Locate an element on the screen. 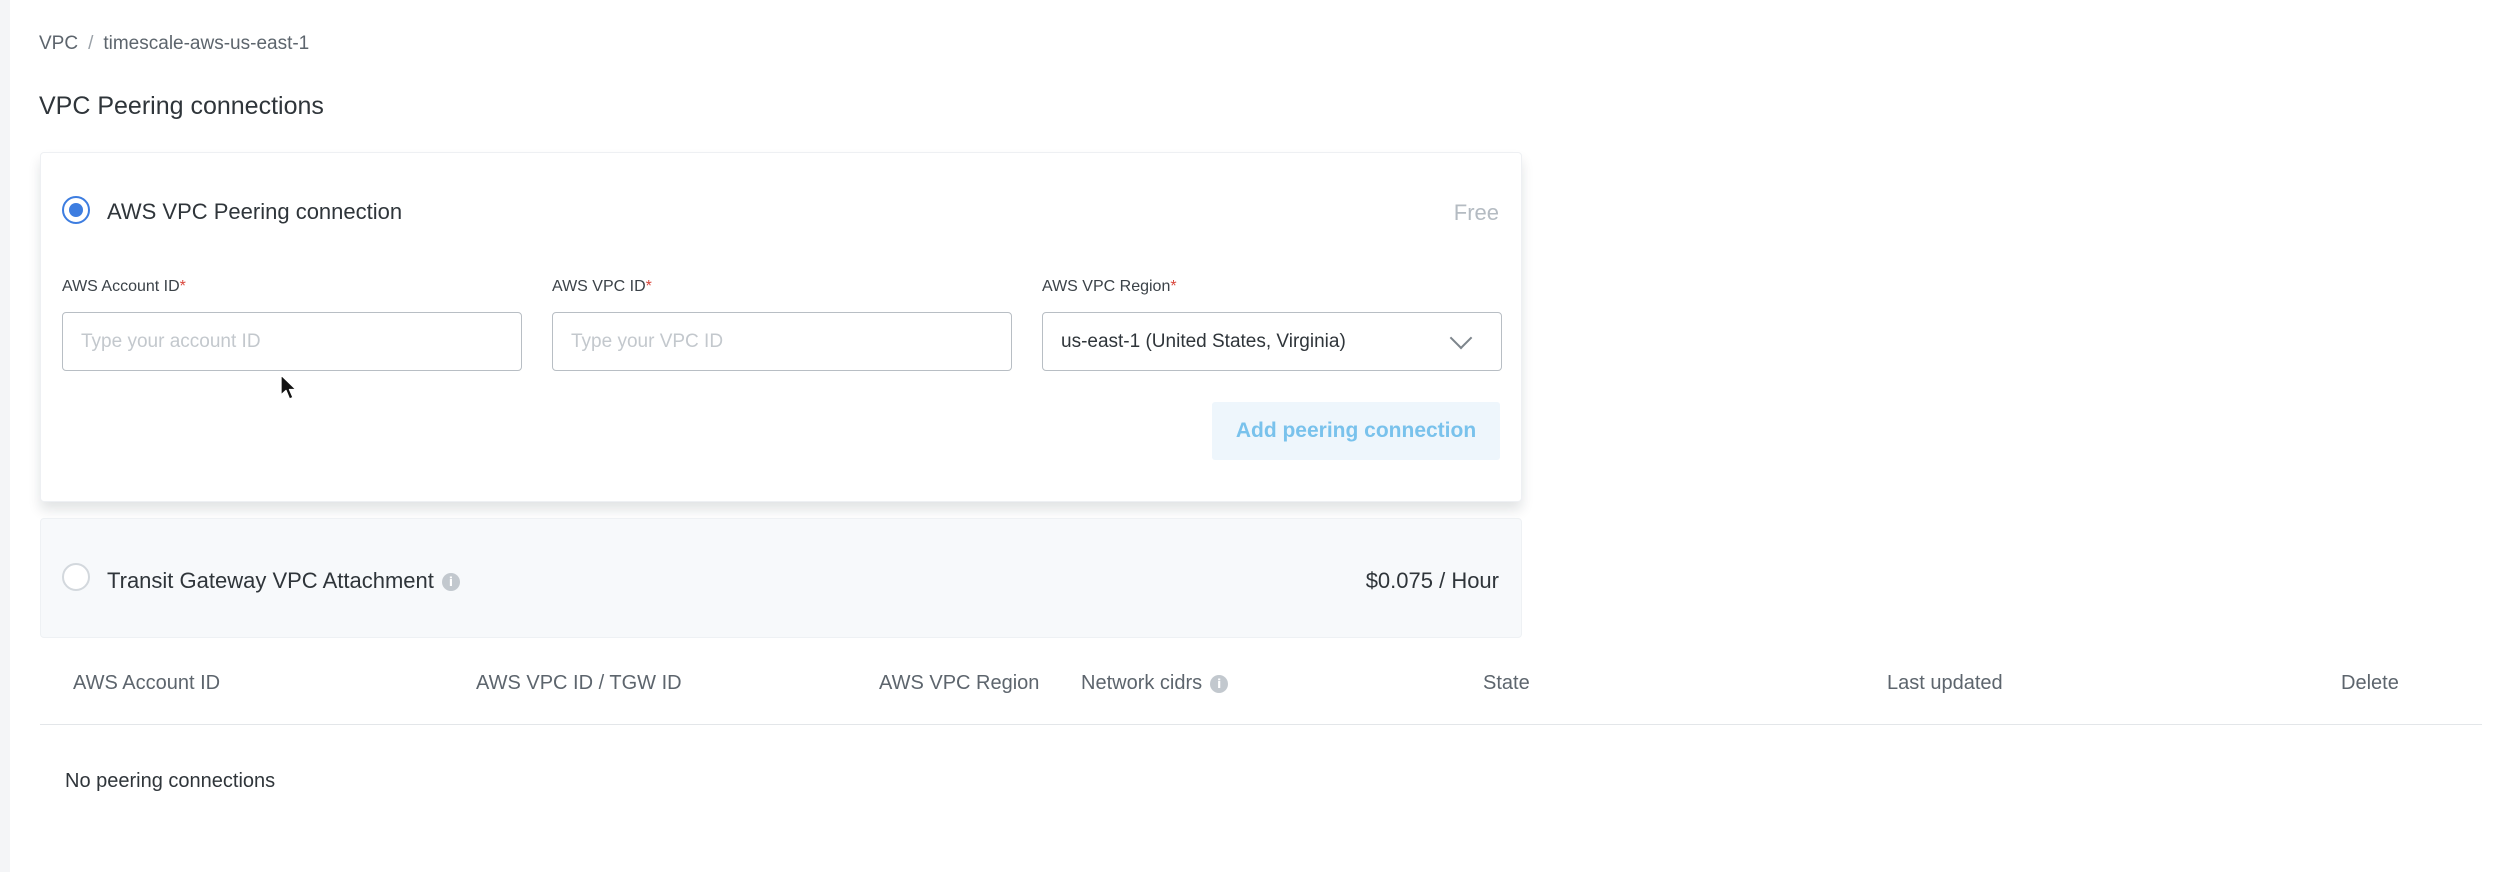  transit-gateway-radio is located at coordinates (76, 577).